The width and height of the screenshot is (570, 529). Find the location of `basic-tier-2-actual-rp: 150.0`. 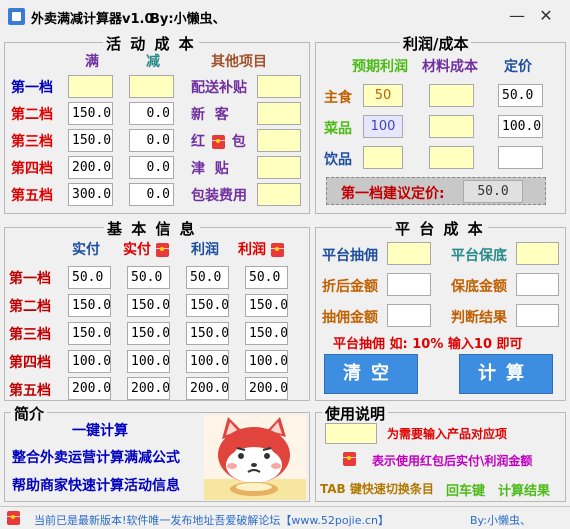

basic-tier-2-actual-rp: 150.0 is located at coordinates (148, 305).